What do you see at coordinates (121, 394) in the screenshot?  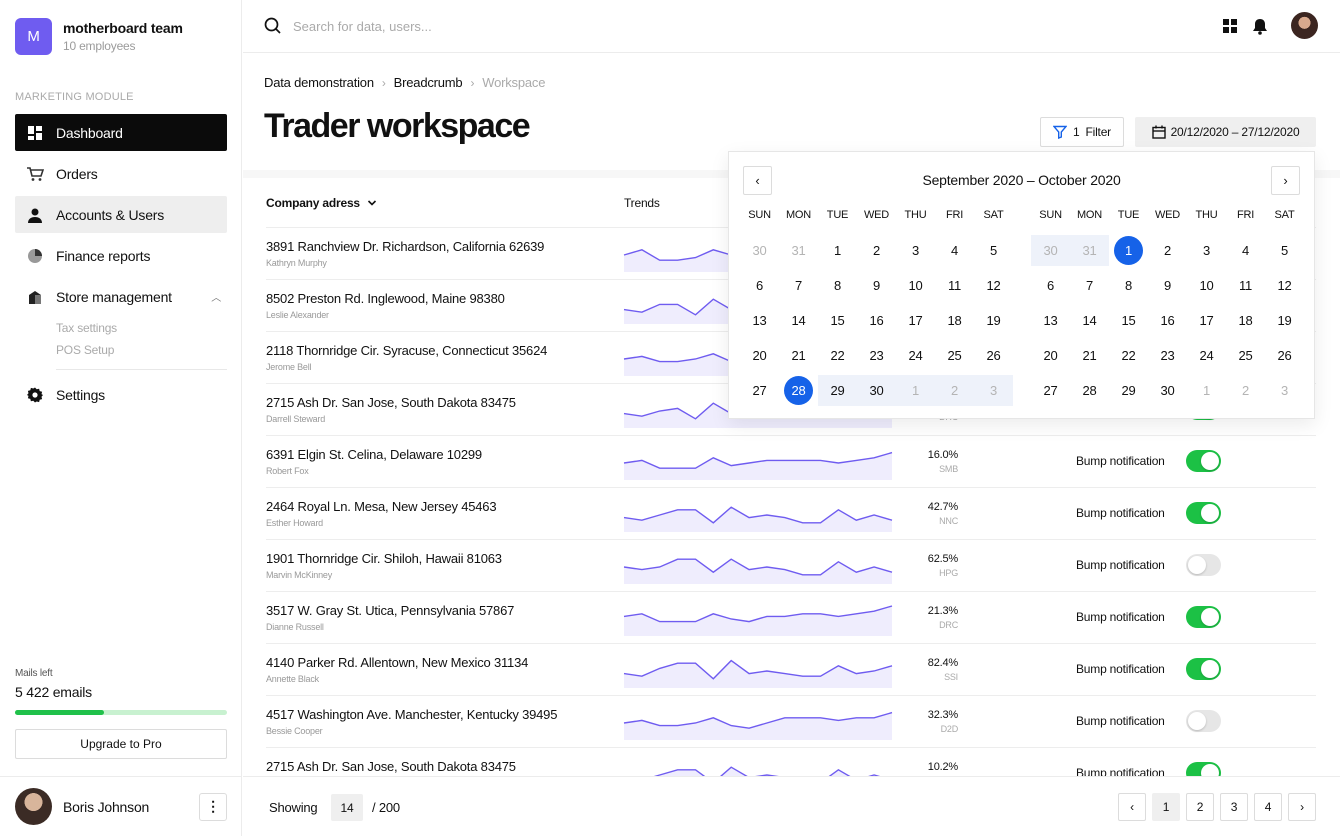 I see `sidebar-item-settings: Settings` at bounding box center [121, 394].